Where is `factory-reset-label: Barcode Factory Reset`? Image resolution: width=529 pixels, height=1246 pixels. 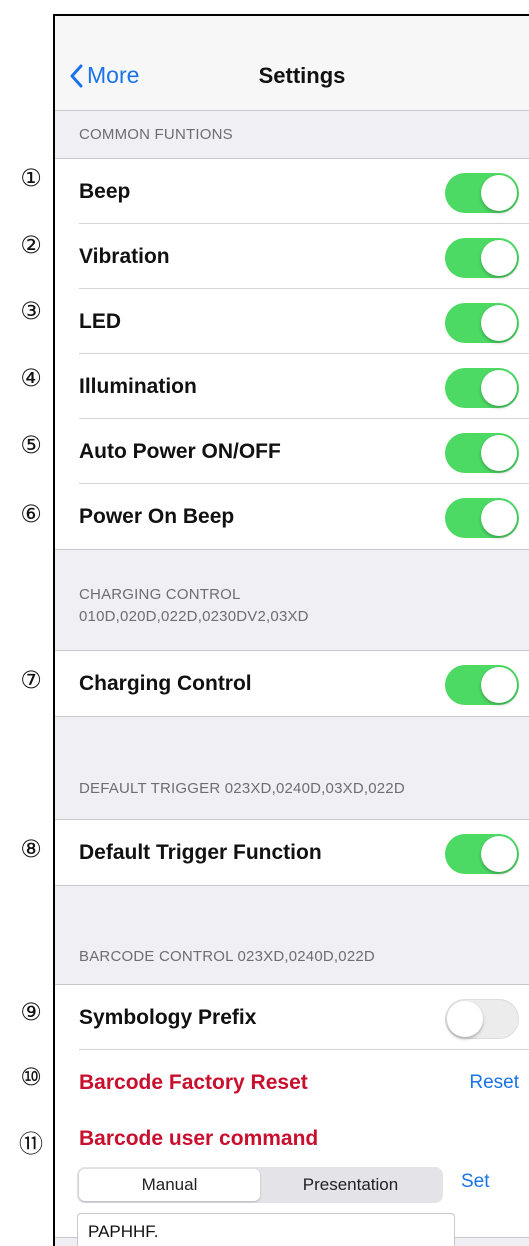
factory-reset-label: Barcode Factory Reset is located at coordinates (193, 1082).